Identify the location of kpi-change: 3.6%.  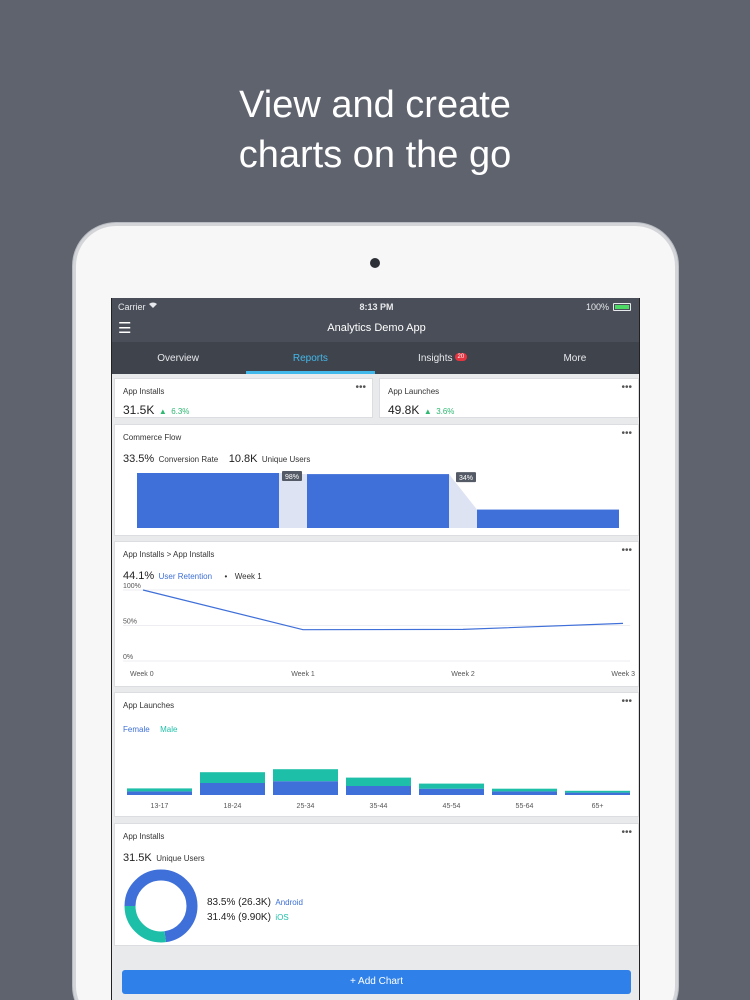
(445, 411).